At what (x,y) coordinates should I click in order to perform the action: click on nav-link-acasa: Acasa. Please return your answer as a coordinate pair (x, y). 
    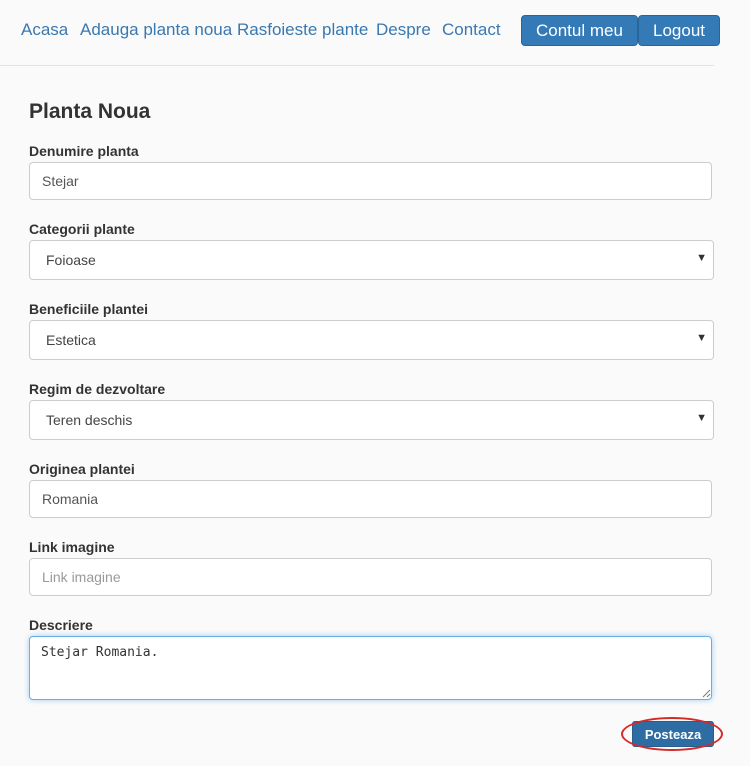
    Looking at the image, I should click on (44, 30).